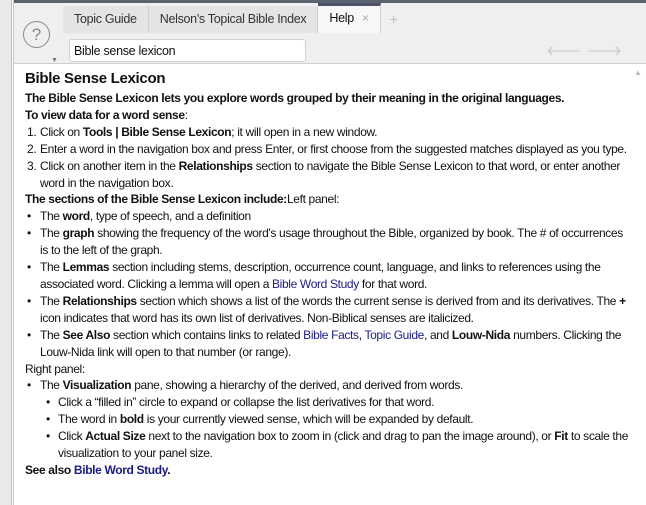  What do you see at coordinates (327, 369) in the screenshot?
I see `paragraph: Right panel:` at bounding box center [327, 369].